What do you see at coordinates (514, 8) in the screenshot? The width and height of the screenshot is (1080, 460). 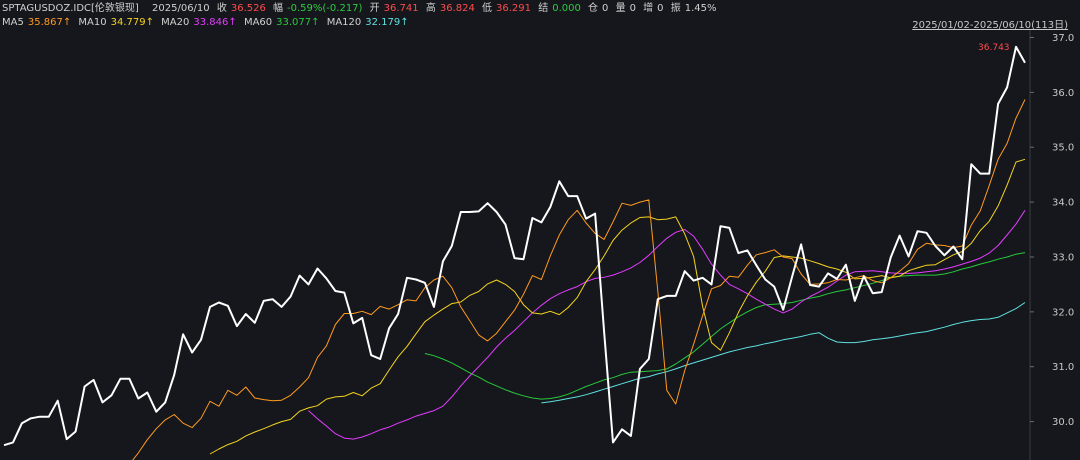 I see `low-value: 36.291` at bounding box center [514, 8].